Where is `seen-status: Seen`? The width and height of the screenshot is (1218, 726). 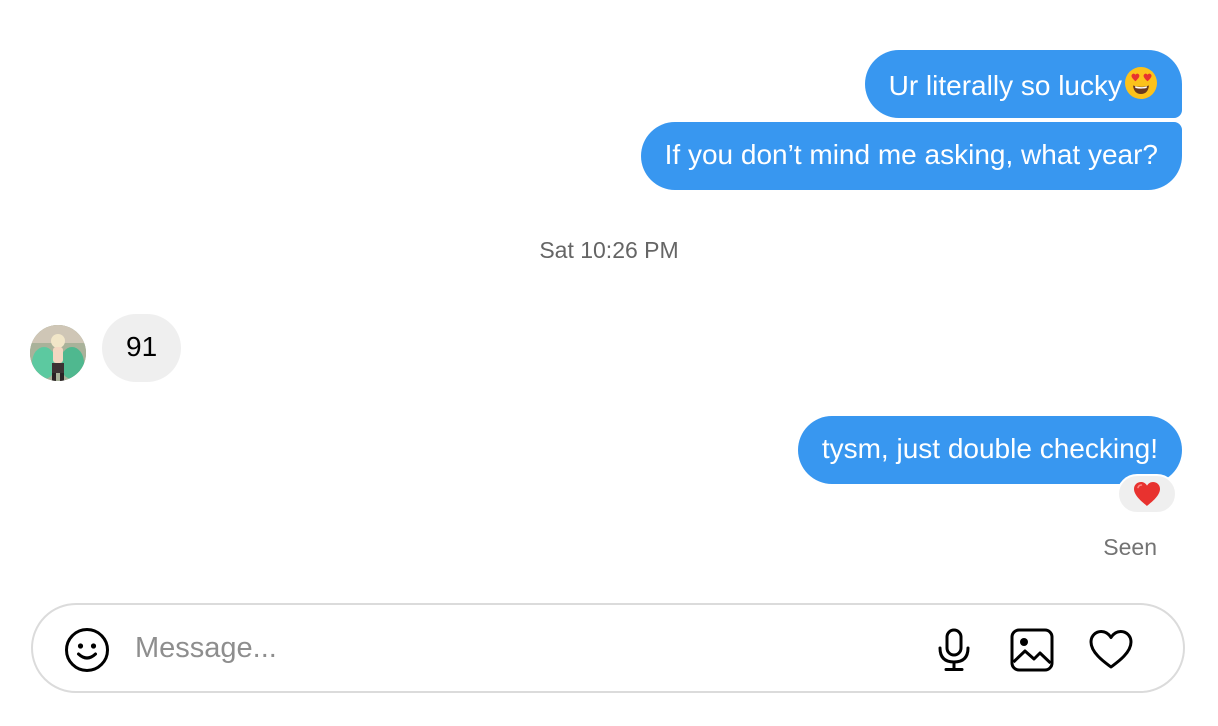 seen-status: Seen is located at coordinates (1130, 547).